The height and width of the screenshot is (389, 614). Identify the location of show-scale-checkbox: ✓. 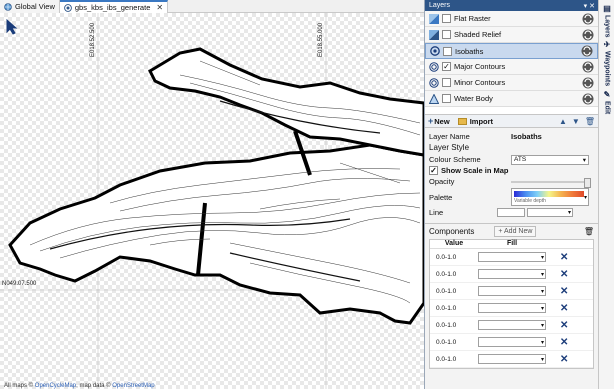
(433, 170).